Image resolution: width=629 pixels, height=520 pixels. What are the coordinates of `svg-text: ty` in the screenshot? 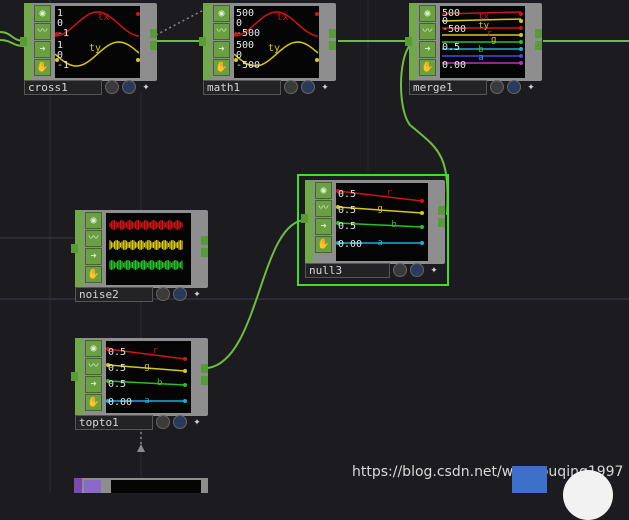 It's located at (274, 48).